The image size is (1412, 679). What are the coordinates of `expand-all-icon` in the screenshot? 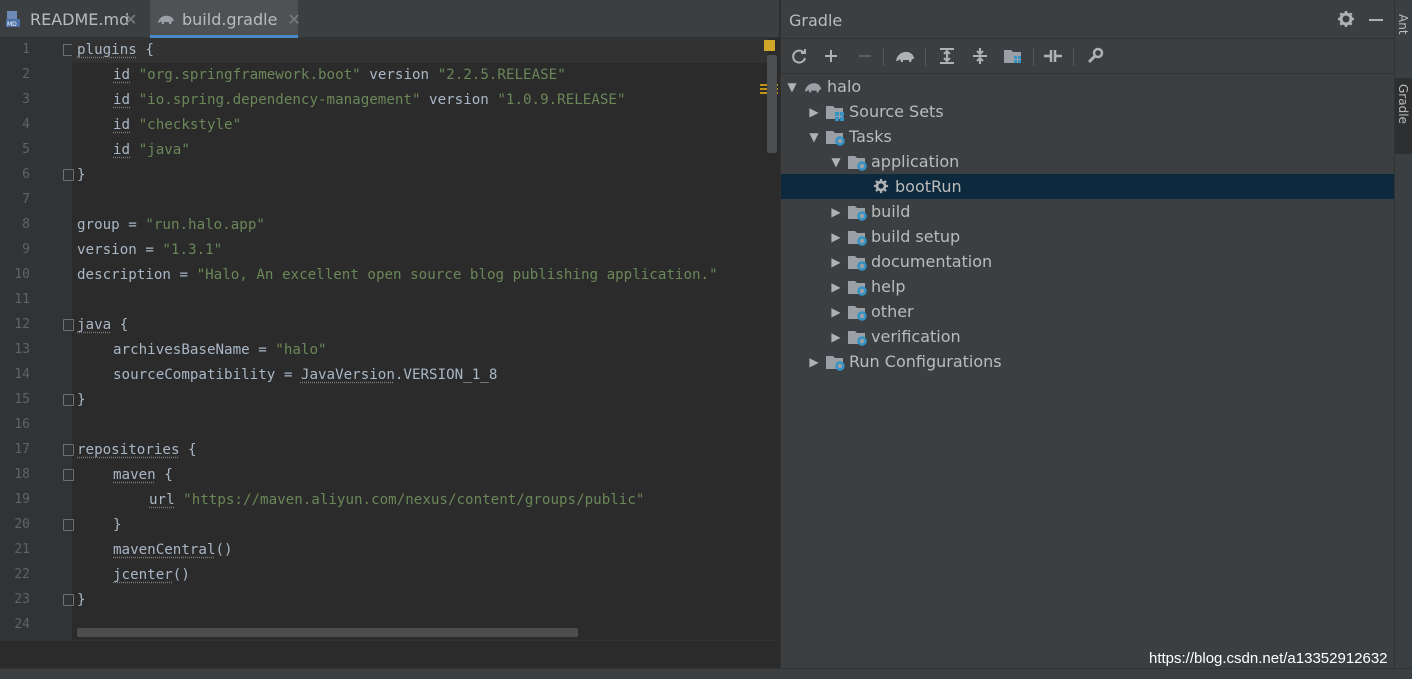 It's located at (947, 56).